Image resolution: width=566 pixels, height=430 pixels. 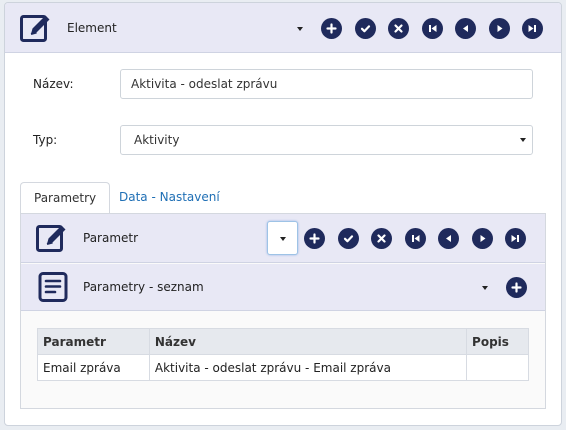 I want to click on document-list-icon, so click(x=53, y=287).